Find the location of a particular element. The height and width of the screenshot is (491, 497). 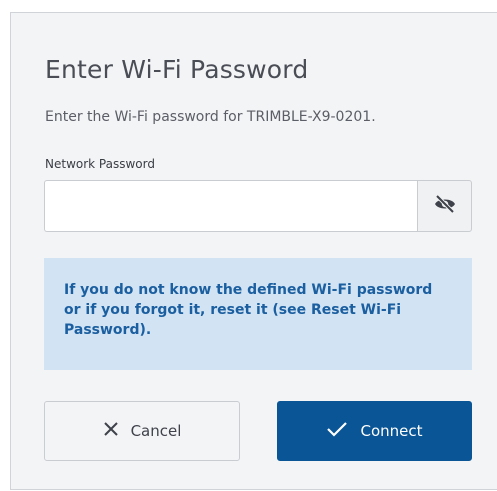

toggle-password-visibility-button is located at coordinates (444, 206).